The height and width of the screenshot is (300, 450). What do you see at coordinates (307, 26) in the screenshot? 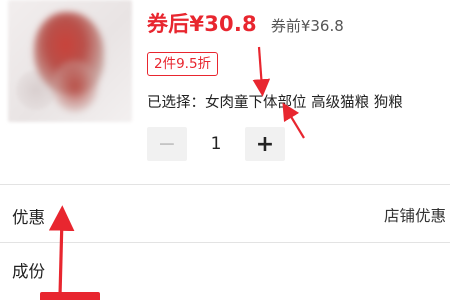
I see `price-before-coupon: 券前¥36.8` at bounding box center [307, 26].